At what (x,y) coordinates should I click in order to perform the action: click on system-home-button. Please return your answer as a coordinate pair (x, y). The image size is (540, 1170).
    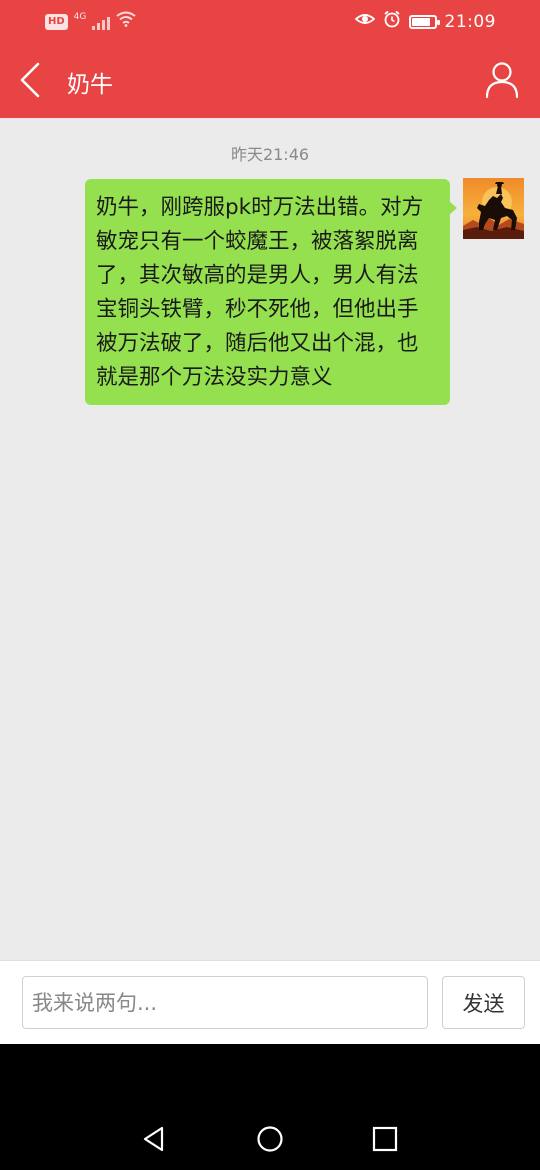
    Looking at the image, I should click on (270, 1139).